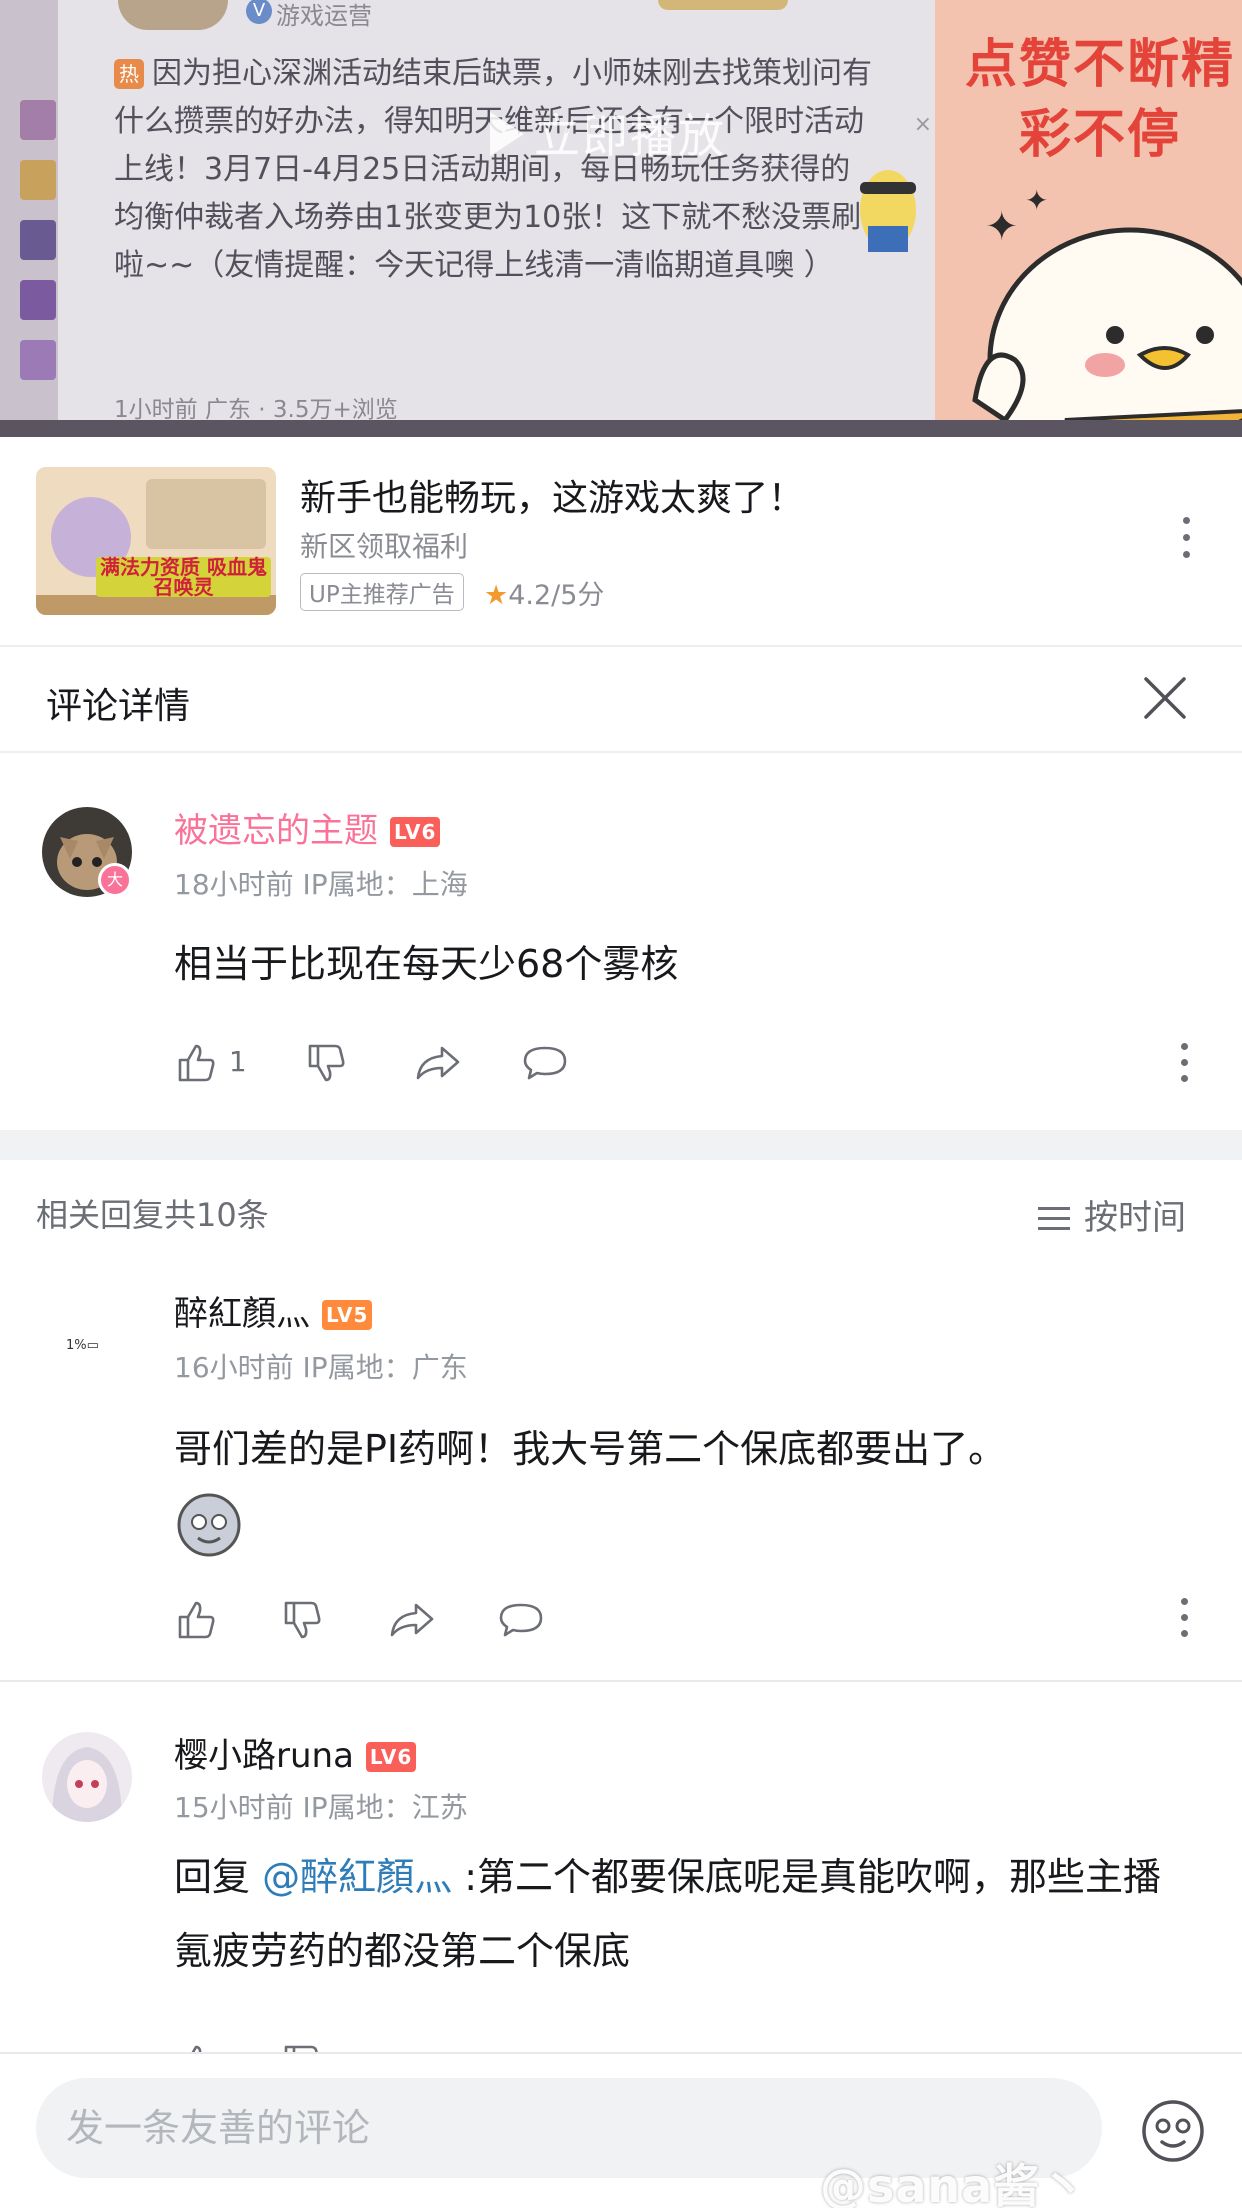  Describe the element at coordinates (129, 74) in the screenshot. I see `hot-badge: 热` at that location.